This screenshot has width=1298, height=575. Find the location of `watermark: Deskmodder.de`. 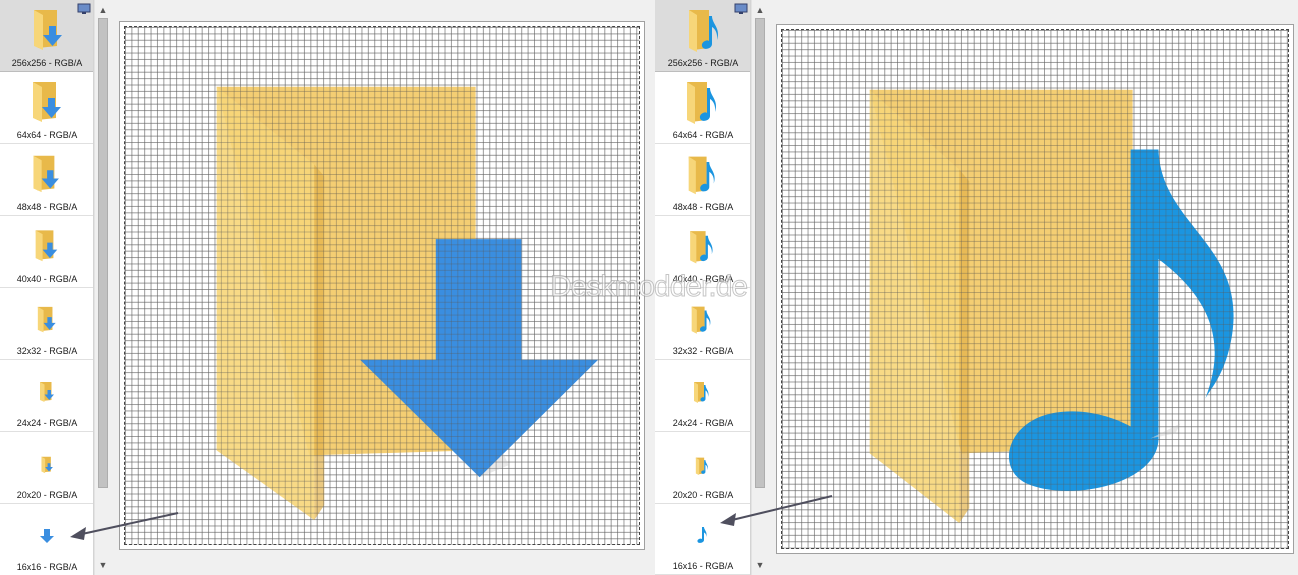

watermark: Deskmodder.de is located at coordinates (648, 287).